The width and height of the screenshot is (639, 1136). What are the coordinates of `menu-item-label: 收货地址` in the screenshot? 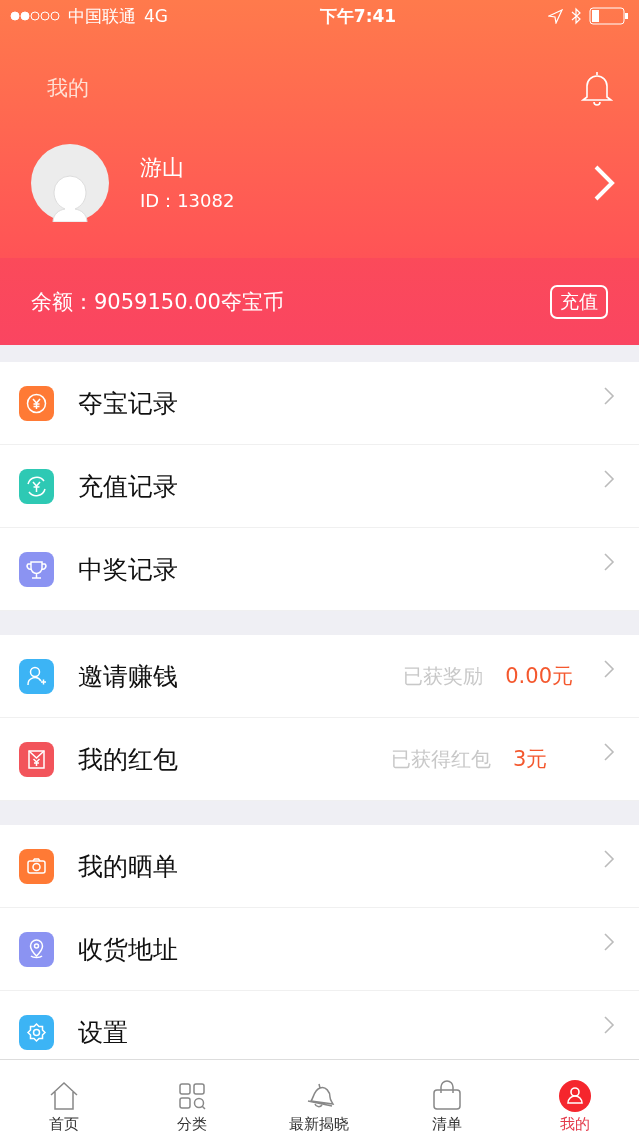 It's located at (128, 949).